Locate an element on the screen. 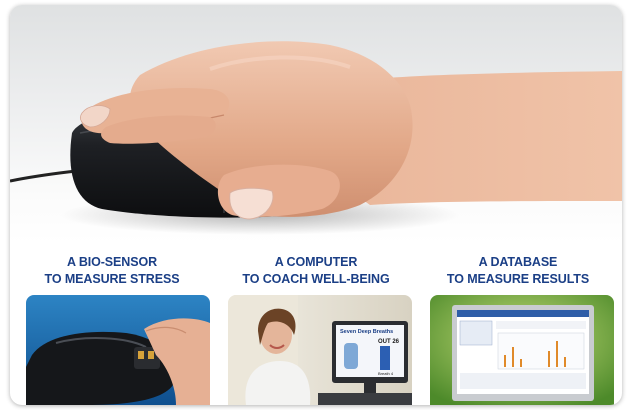 This screenshot has width=628, height=410. panel-label-line2: TO MEASURE RESULTS is located at coordinates (518, 279).